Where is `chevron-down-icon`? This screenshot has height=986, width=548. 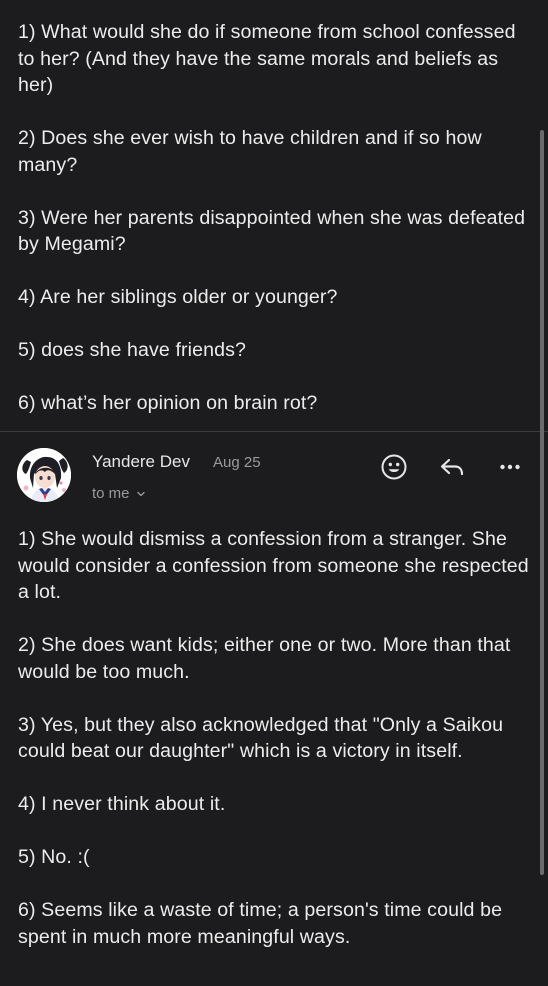
chevron-down-icon is located at coordinates (140, 493).